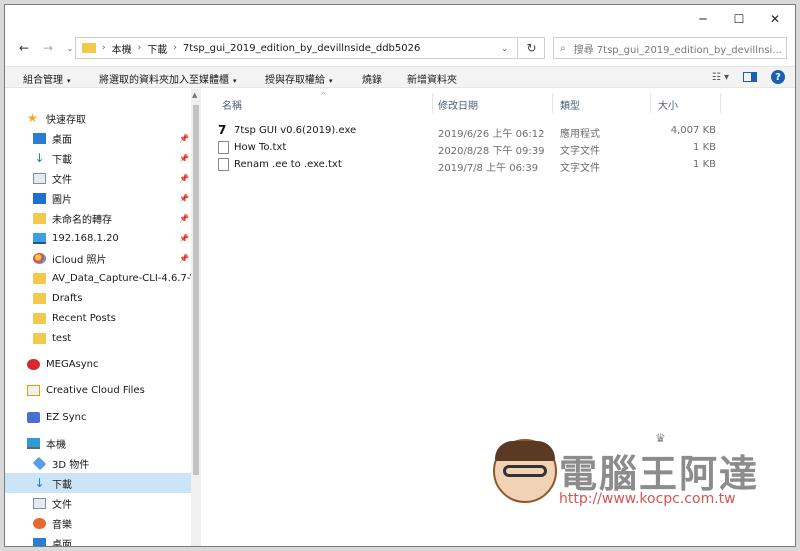  I want to click on megasync-icon, so click(33, 364).